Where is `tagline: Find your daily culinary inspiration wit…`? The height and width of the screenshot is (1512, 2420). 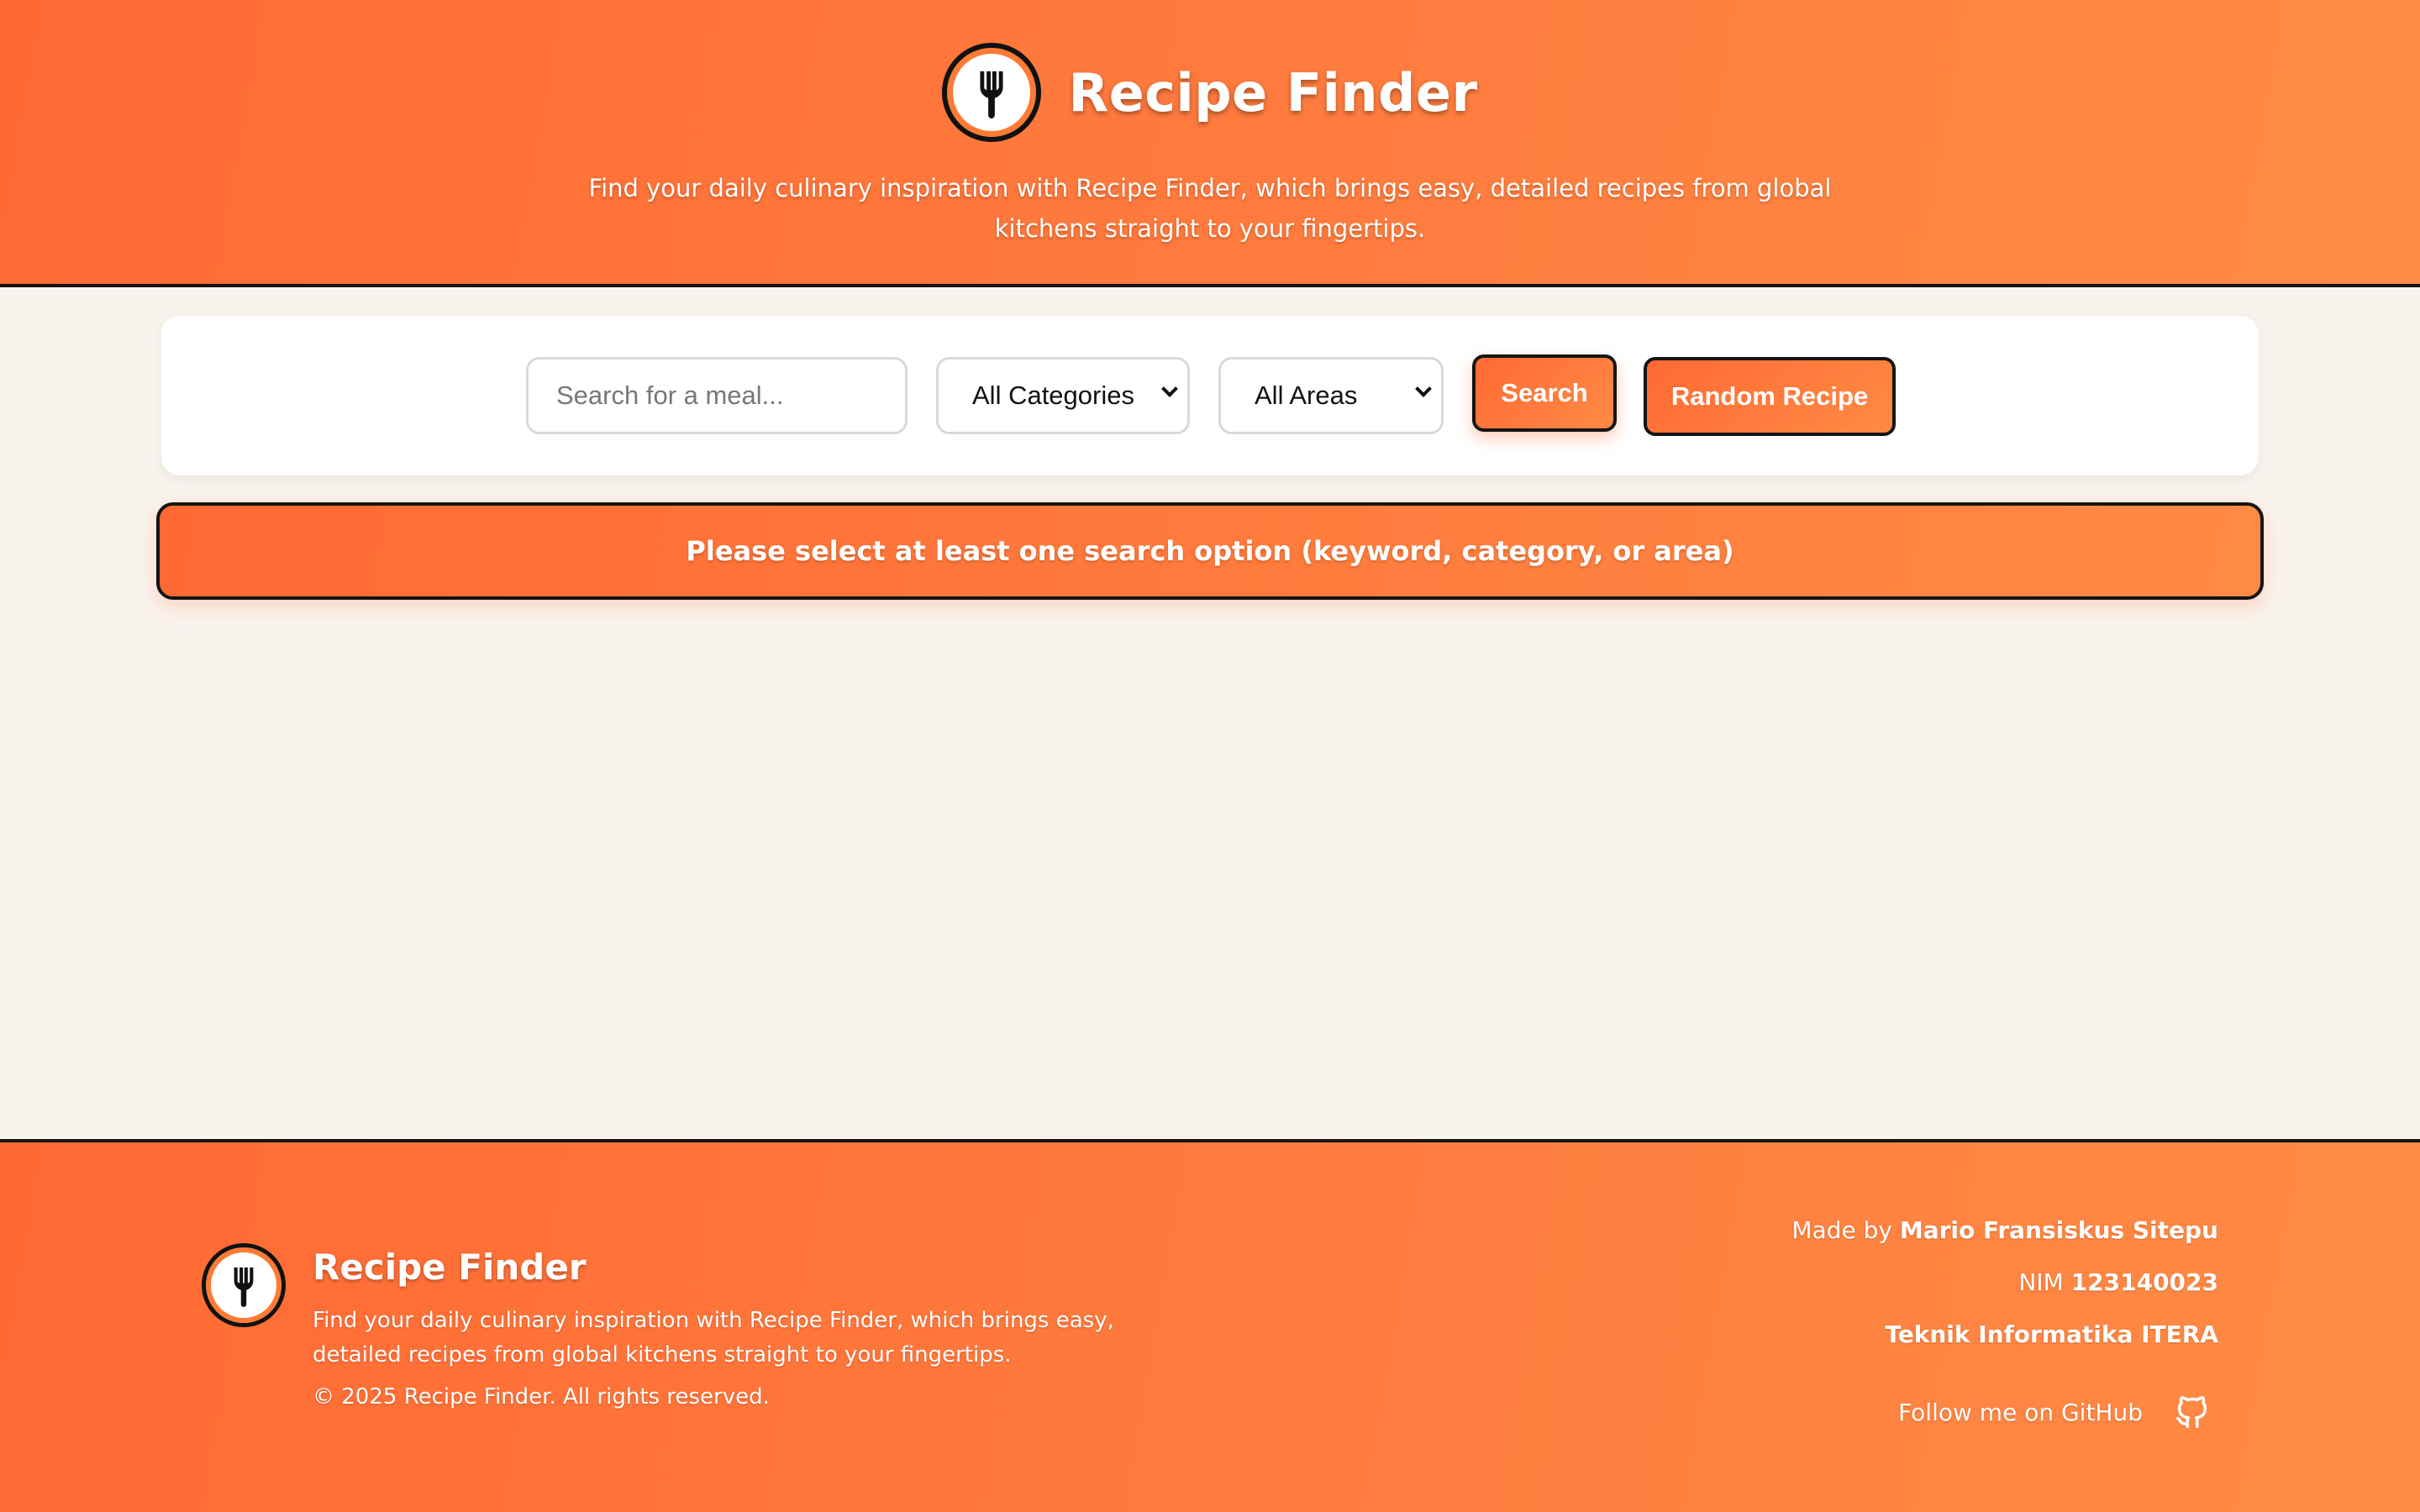
tagline: Find your daily culinary inspiration wit… is located at coordinates (1210, 208).